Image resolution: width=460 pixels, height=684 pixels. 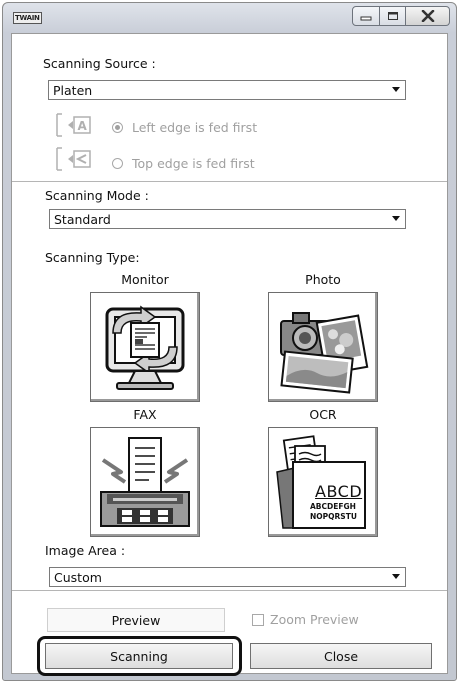 I want to click on minimize-icon, so click(x=366, y=18).